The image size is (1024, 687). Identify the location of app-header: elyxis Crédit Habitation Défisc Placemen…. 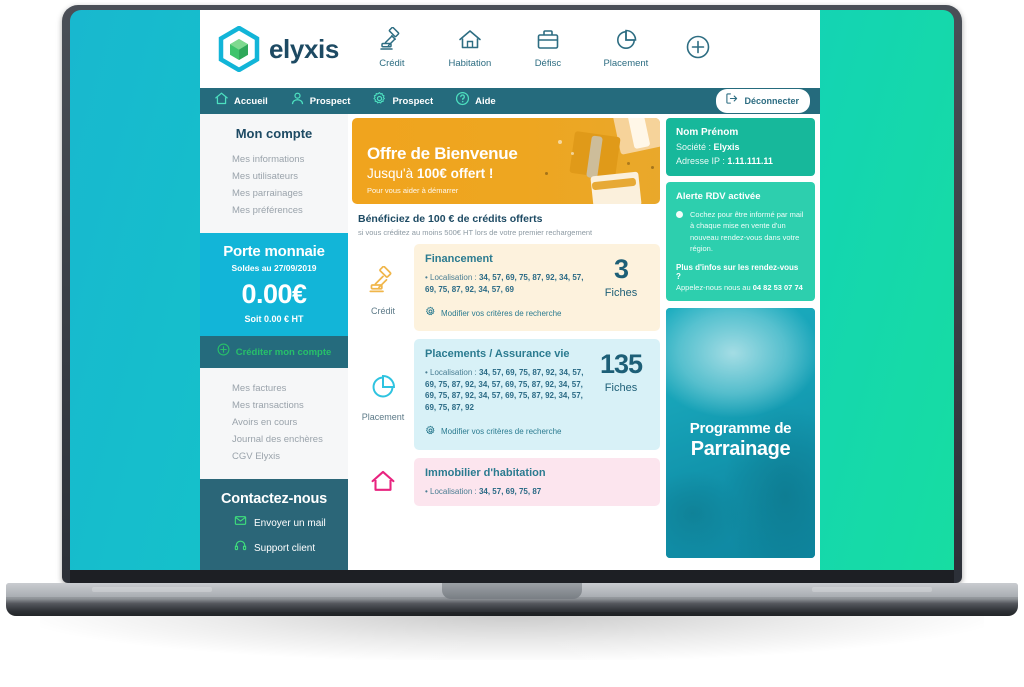
(510, 49).